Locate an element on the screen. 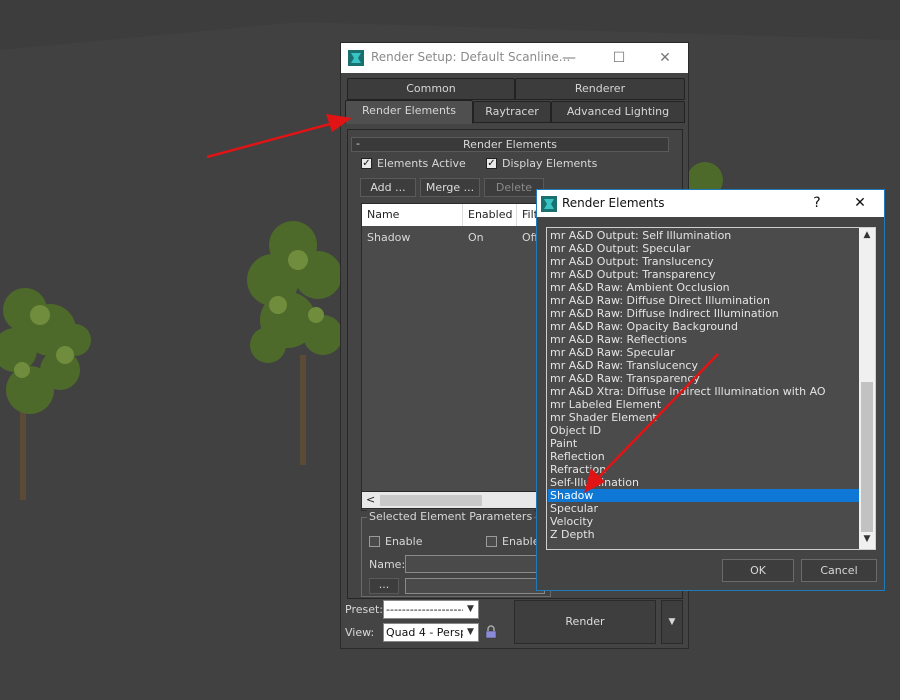 The image size is (900, 700). element-type-item: mr A&D Raw: Opacity Background is located at coordinates (704, 326).